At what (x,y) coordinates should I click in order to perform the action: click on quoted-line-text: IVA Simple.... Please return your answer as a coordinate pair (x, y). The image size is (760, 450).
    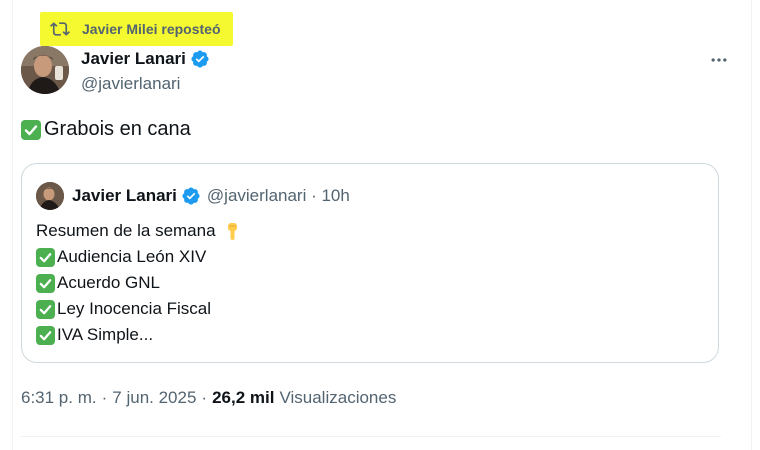
    Looking at the image, I should click on (105, 334).